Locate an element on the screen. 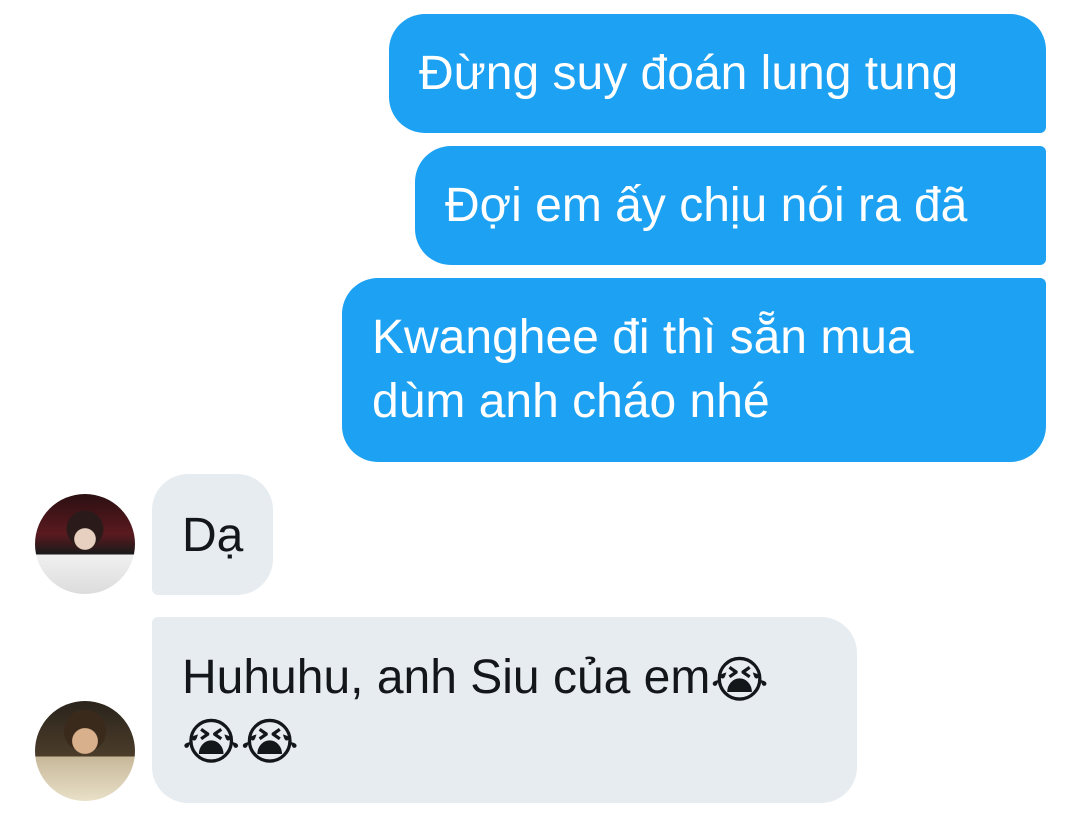  outgoing-message: Đừng suy đoán lung tung is located at coordinates (717, 73).